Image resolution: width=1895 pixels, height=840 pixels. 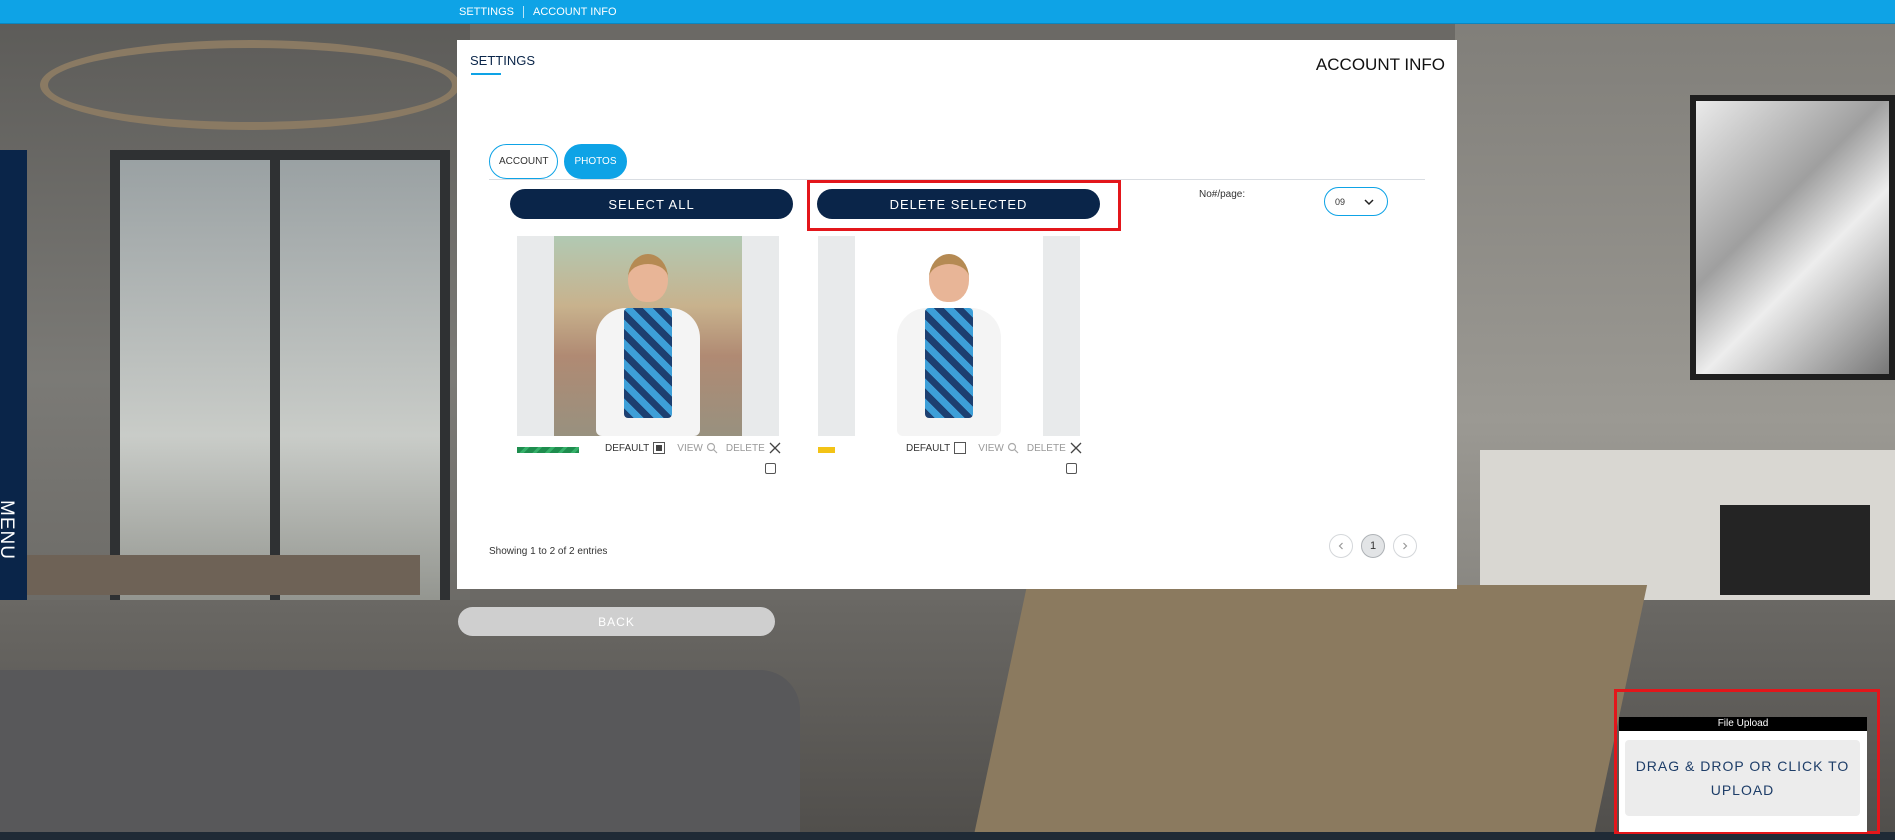 I want to click on side-menu-tab: MENU, so click(x=13, y=375).